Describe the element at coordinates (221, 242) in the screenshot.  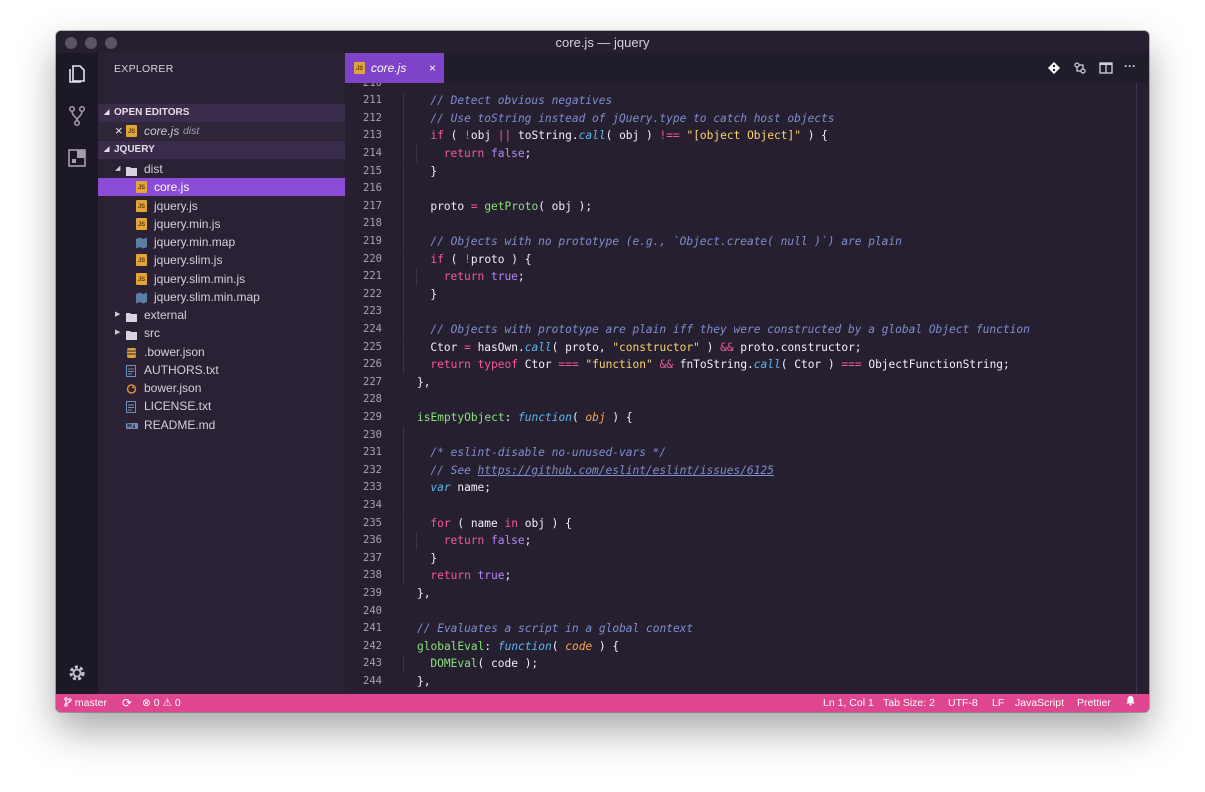
I see `tree-item-jquery-min-map: jquery.min.map` at that location.